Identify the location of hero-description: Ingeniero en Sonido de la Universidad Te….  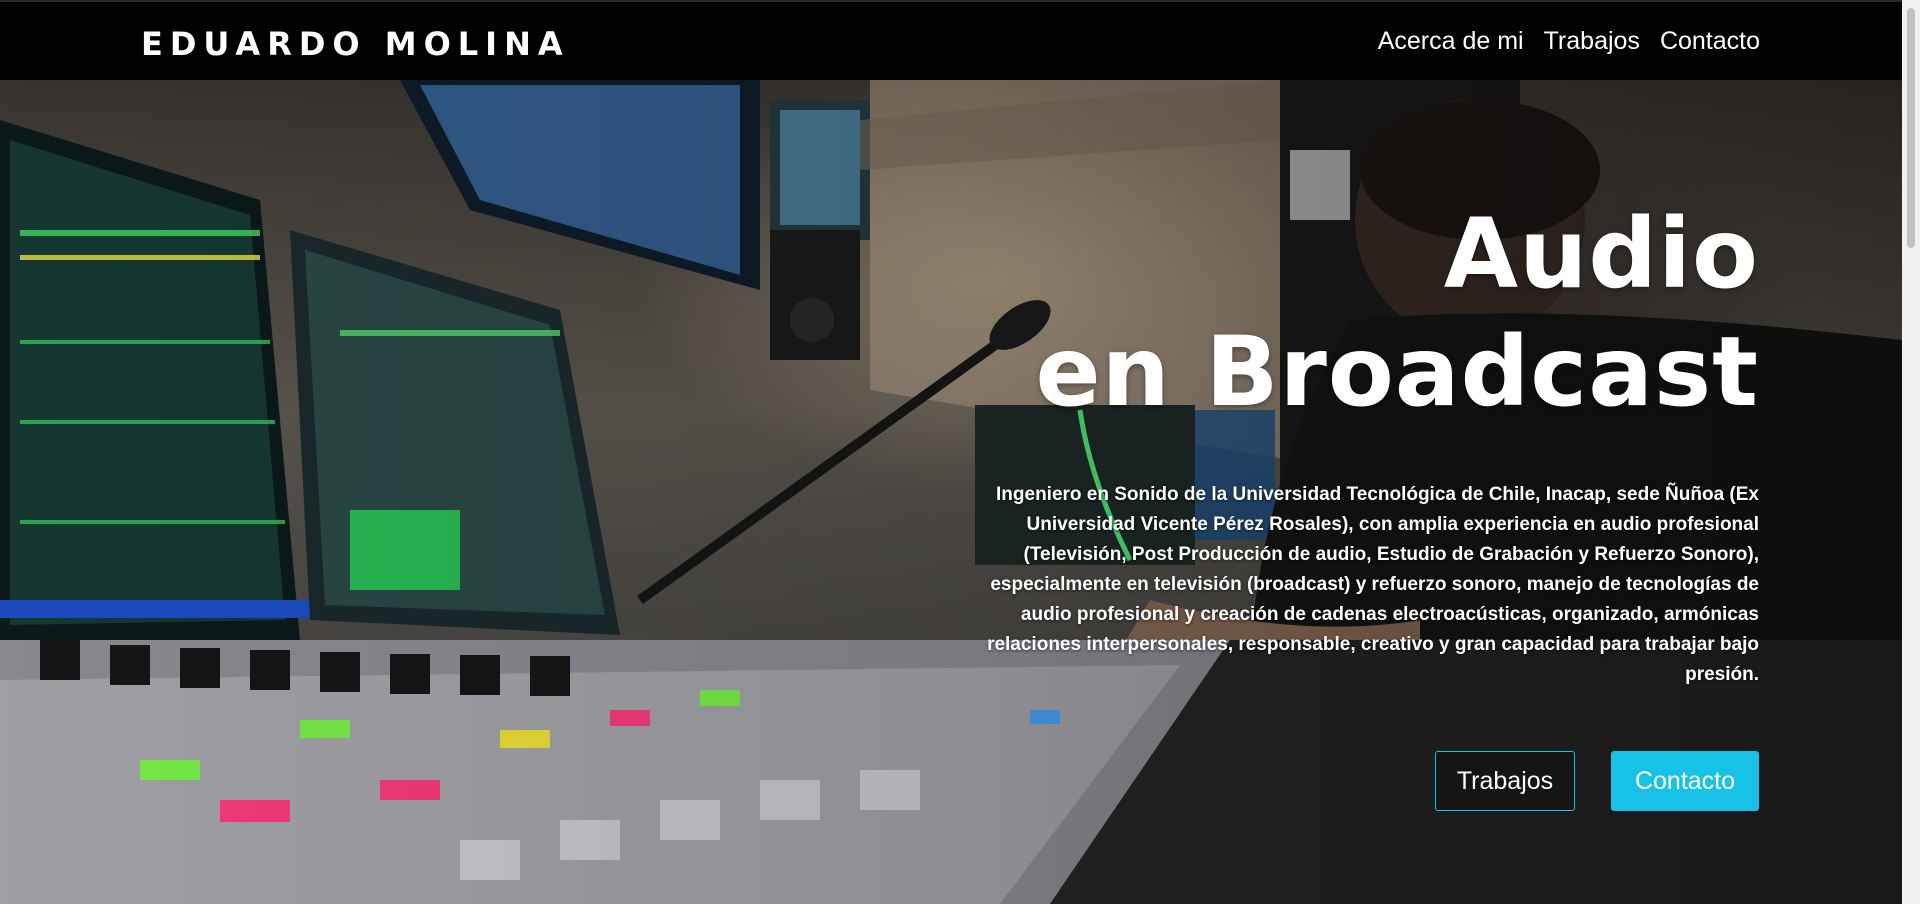
(1373, 584).